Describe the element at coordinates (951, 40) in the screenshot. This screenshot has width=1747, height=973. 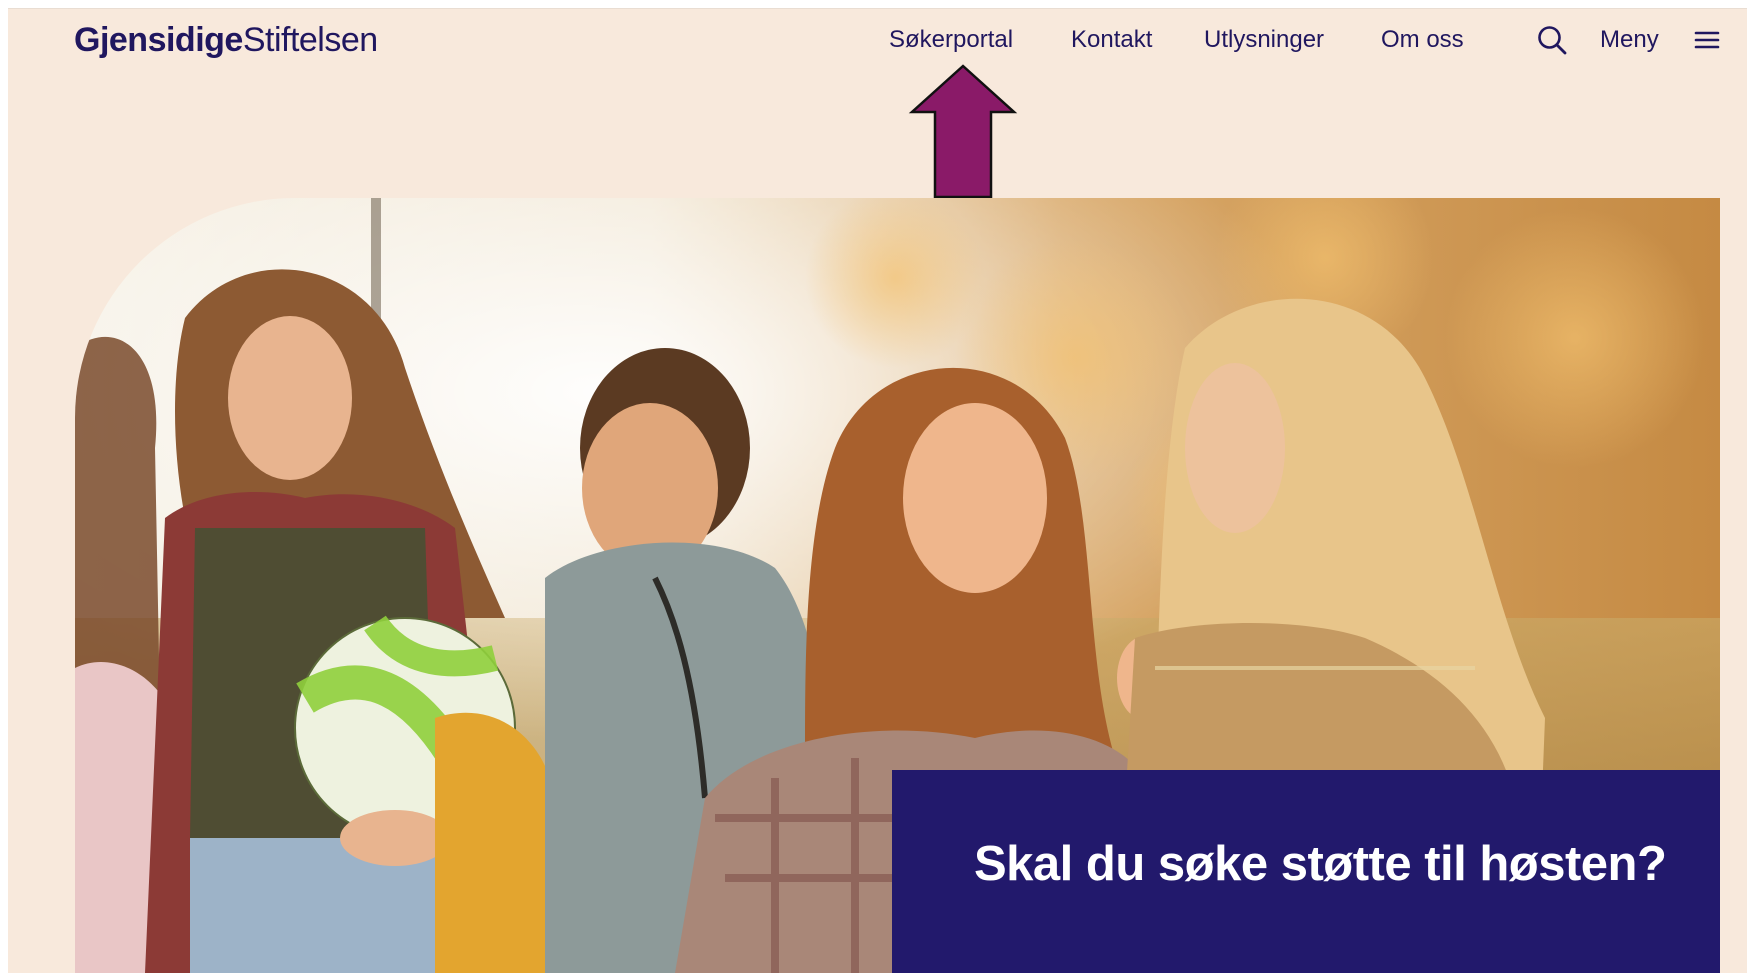
I see `nav-link-sokerportal: Søkerportal` at that location.